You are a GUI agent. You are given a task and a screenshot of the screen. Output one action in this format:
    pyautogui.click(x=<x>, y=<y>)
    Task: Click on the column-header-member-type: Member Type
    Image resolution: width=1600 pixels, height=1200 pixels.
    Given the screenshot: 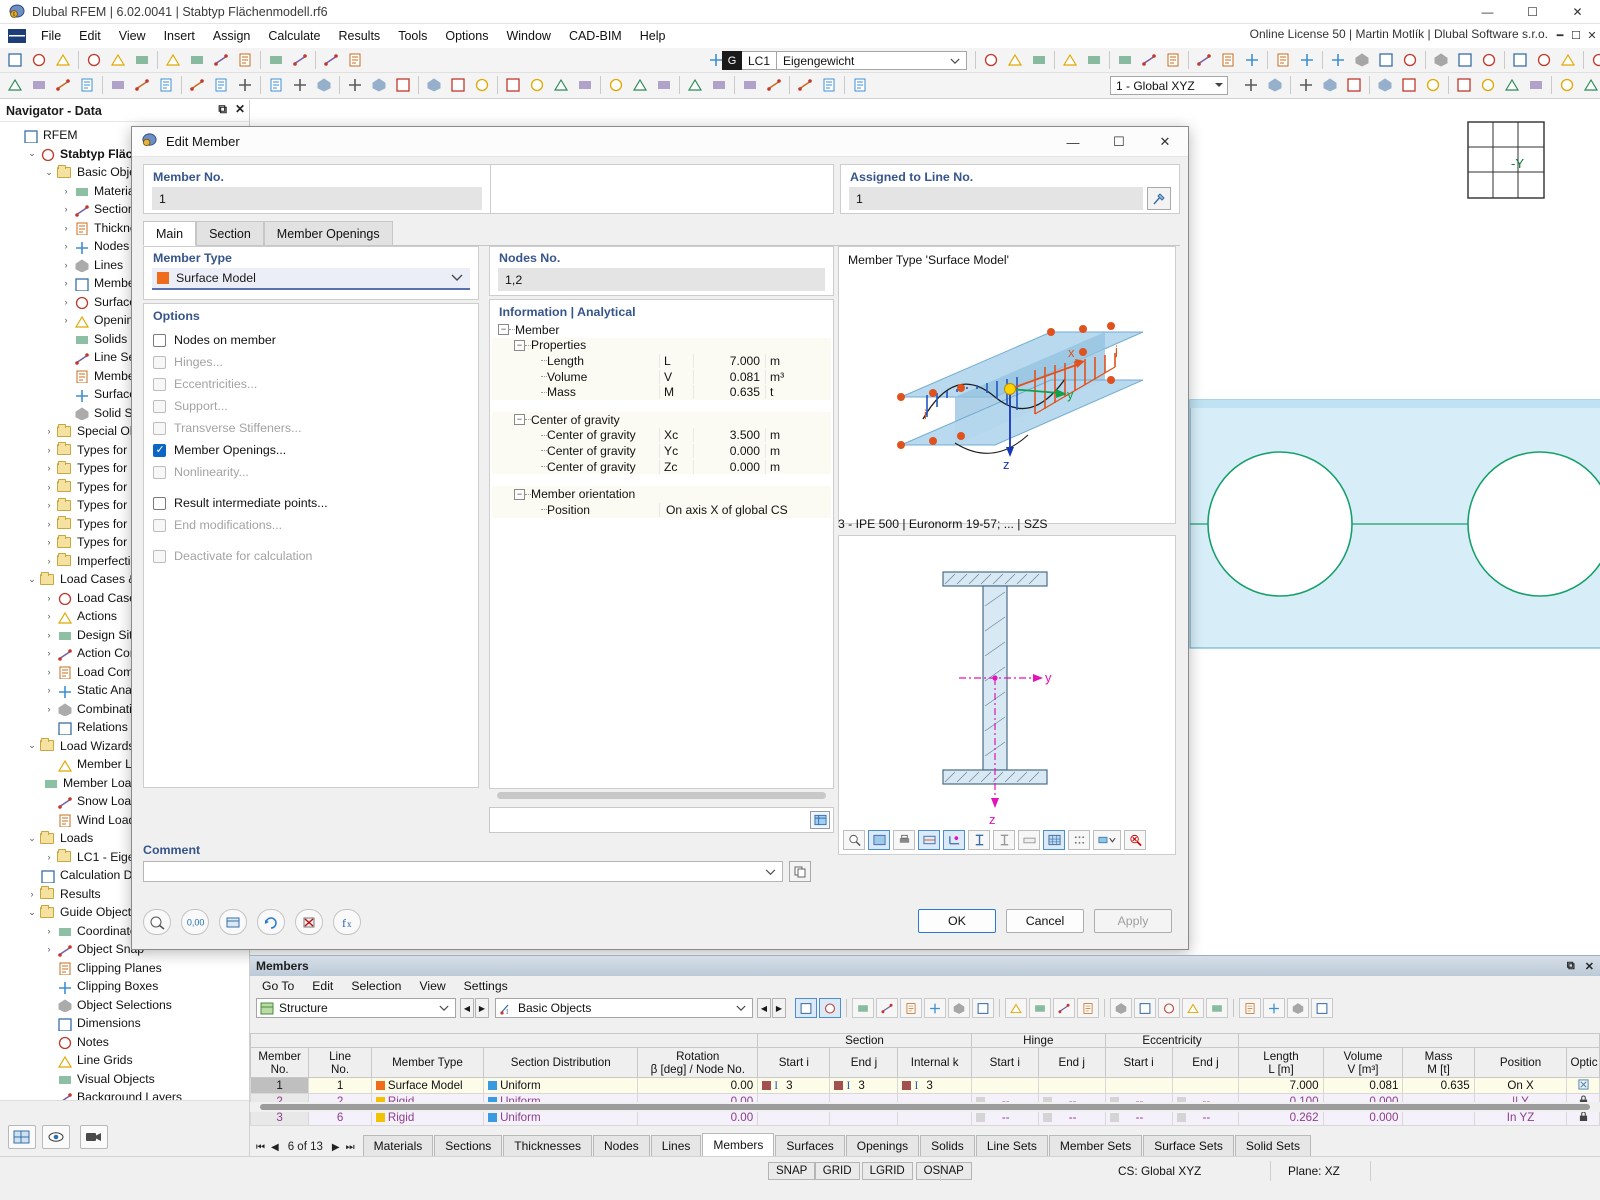 What is the action you would take?
    pyautogui.click(x=427, y=1062)
    